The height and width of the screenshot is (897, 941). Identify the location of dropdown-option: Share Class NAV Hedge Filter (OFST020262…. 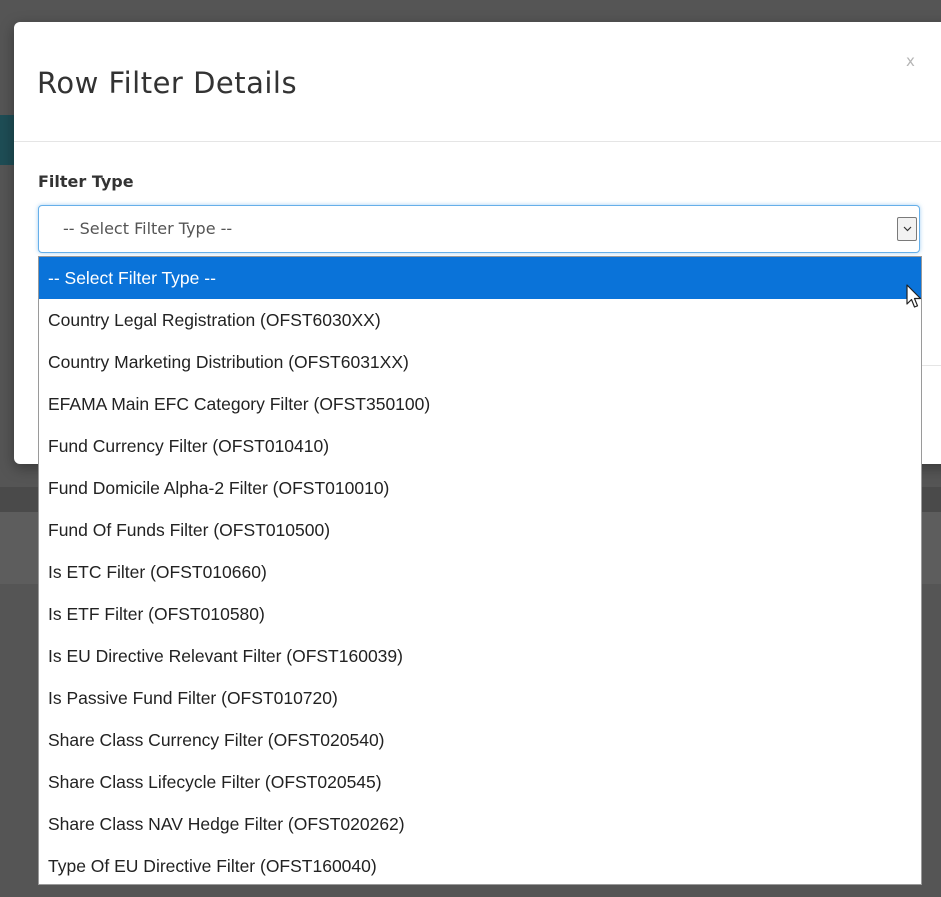
(480, 824).